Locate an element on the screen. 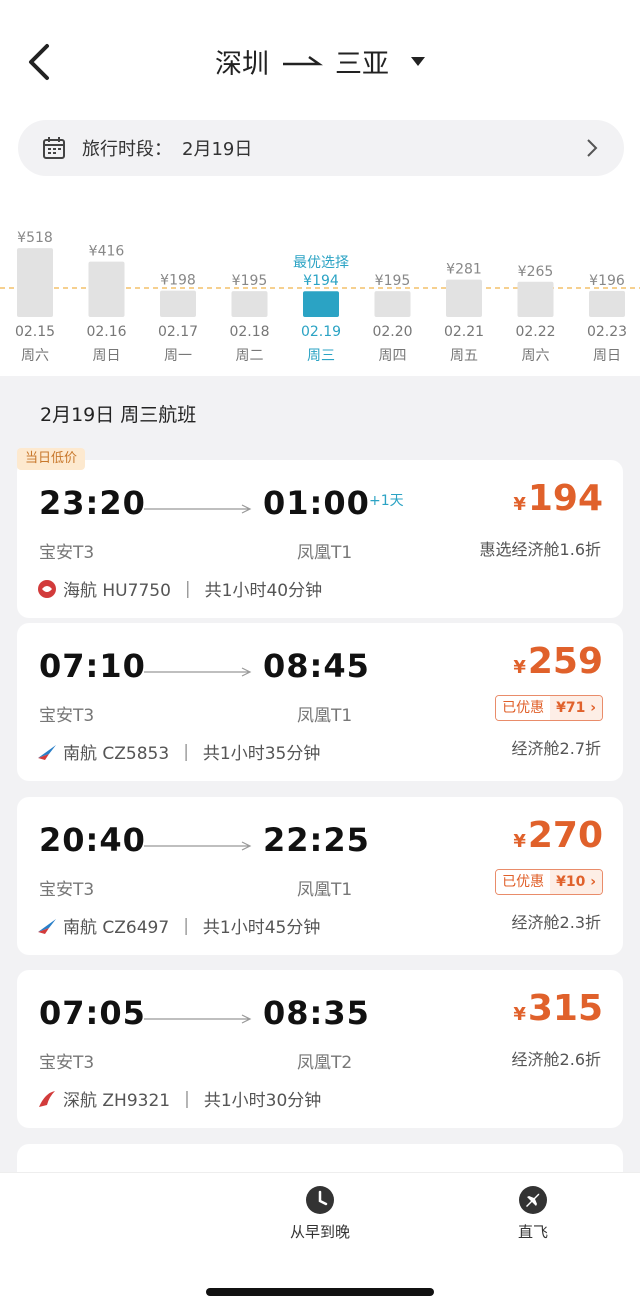  flight-price: ¥259 is located at coordinates (558, 661).